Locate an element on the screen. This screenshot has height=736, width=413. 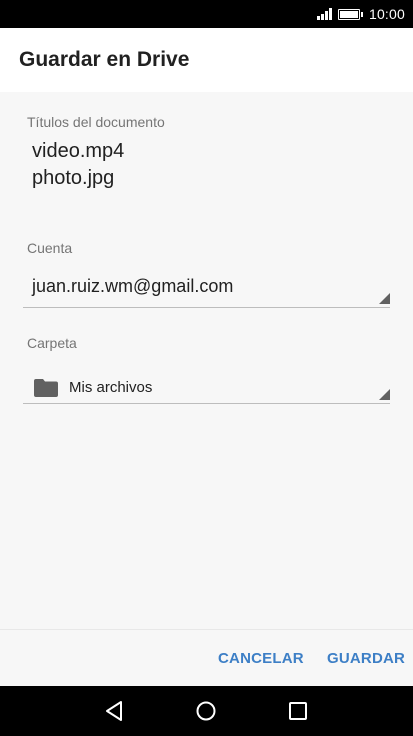
status-time: 10:00 is located at coordinates (386, 14).